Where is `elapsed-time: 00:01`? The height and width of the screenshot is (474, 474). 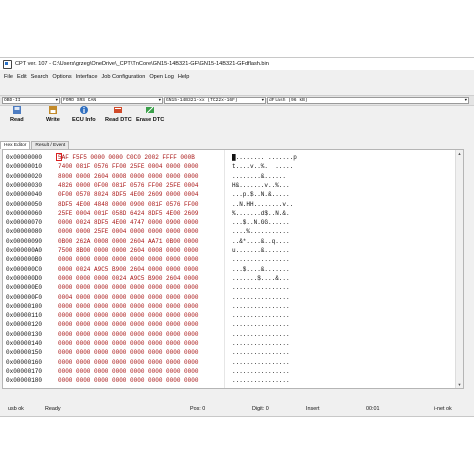 elapsed-time: 00:01 is located at coordinates (373, 409).